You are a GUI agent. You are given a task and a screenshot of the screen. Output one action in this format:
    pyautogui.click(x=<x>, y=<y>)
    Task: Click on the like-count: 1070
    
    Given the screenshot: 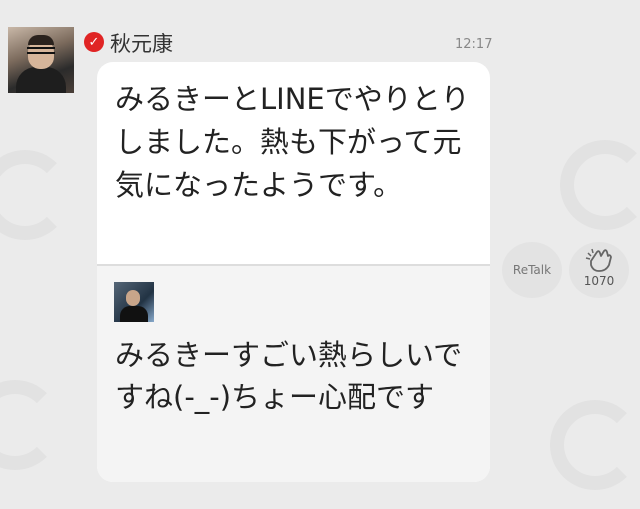 What is the action you would take?
    pyautogui.click(x=599, y=281)
    